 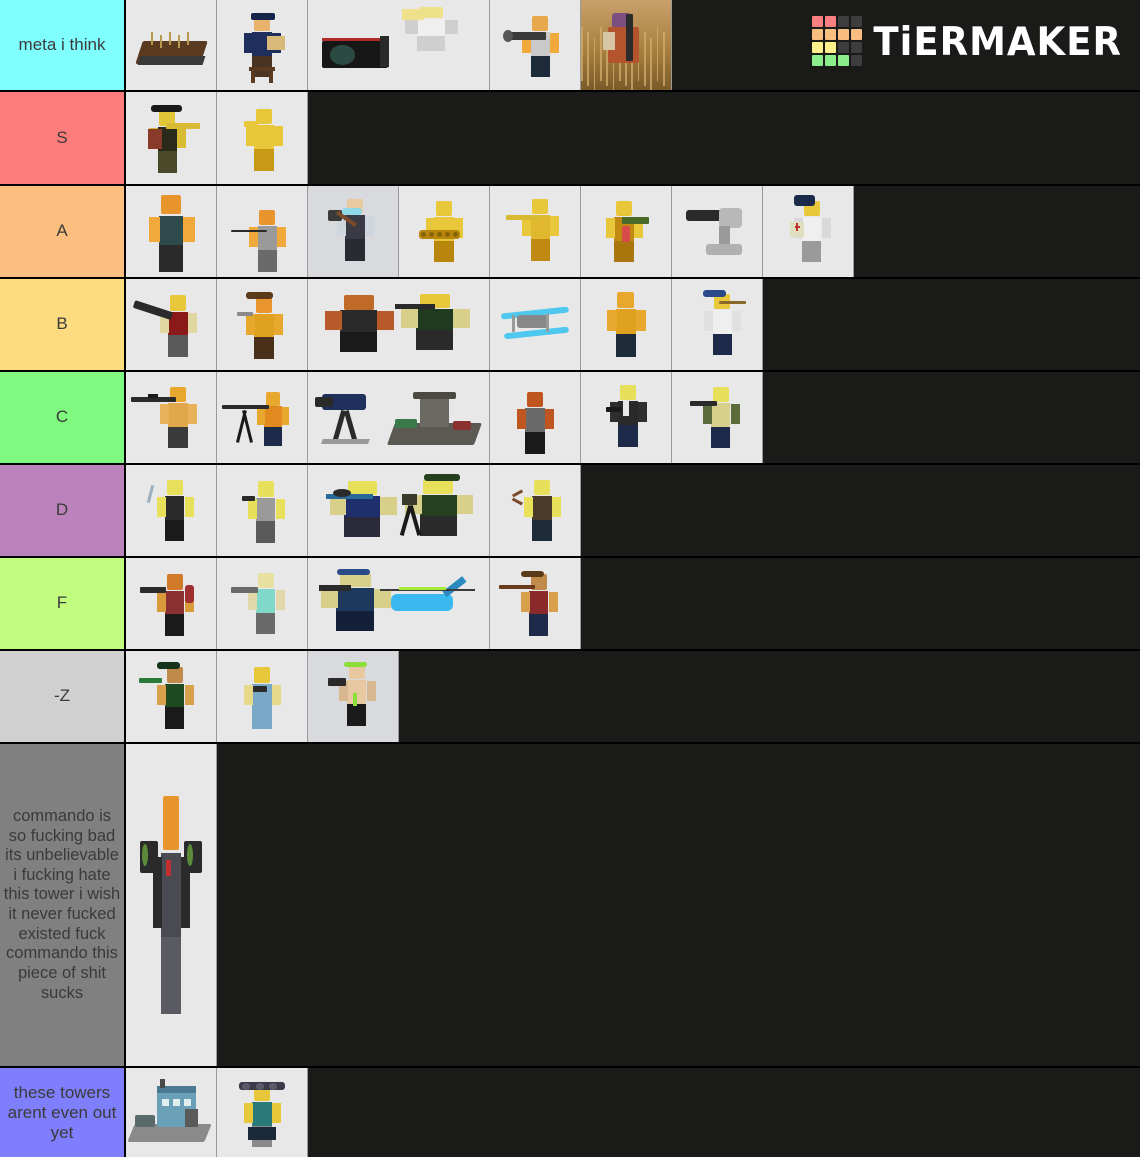 I want to click on commando-tower-thumbnail, so click(x=171, y=905).